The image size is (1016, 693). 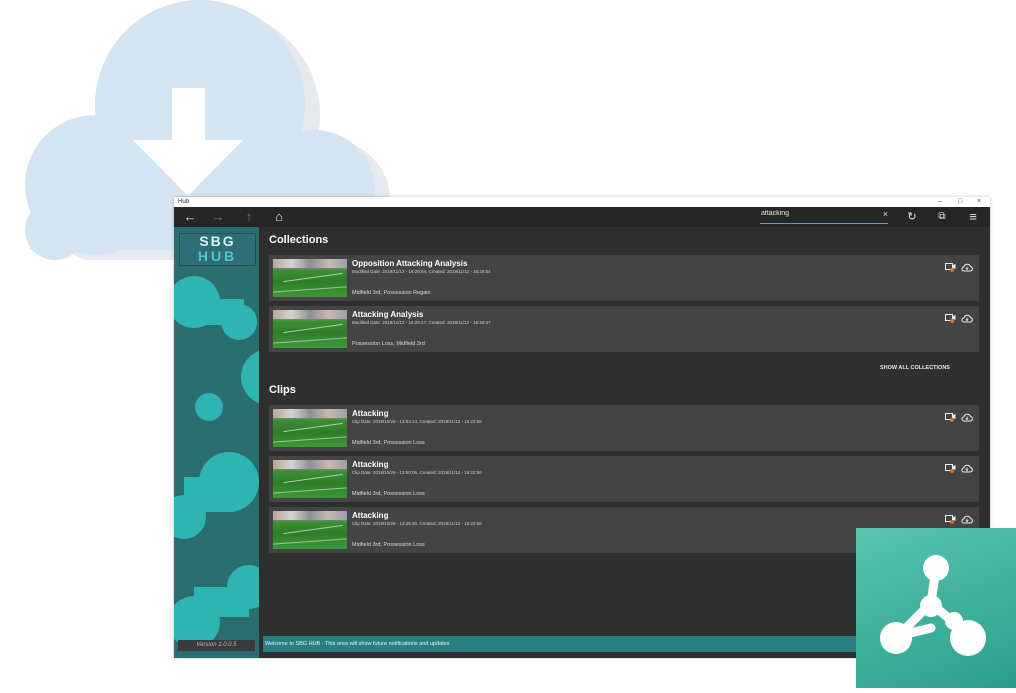 I want to click on network-pattern-icon, so click(x=216, y=462).